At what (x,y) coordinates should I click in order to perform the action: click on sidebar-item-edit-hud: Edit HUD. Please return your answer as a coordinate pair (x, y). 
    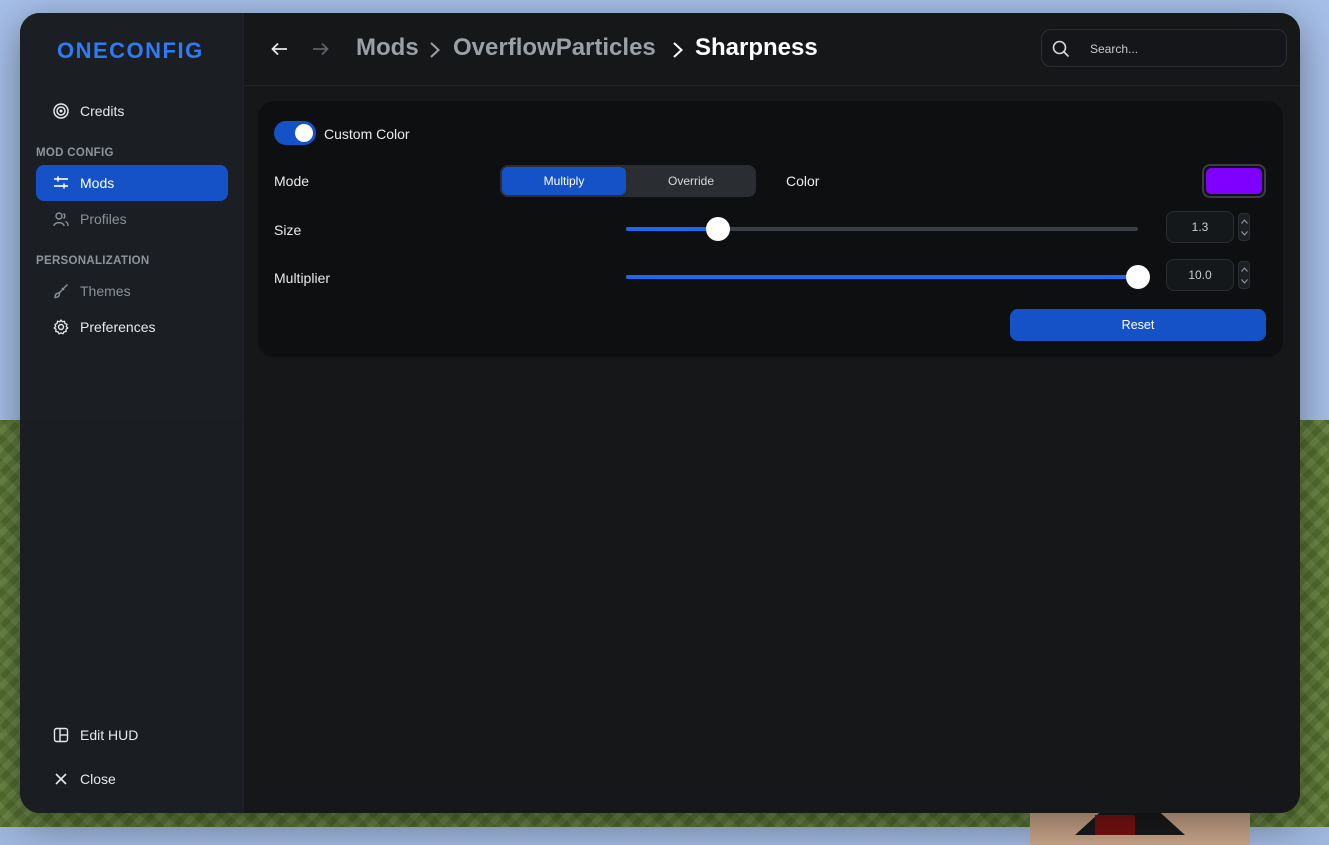
    Looking at the image, I should click on (132, 735).